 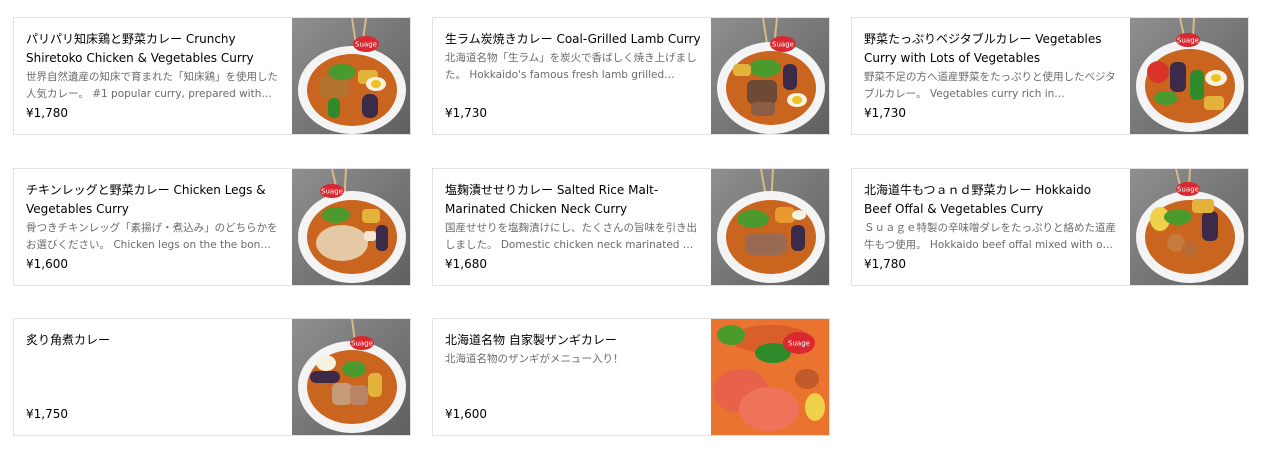 What do you see at coordinates (351, 377) in the screenshot?
I see `soup-curry-pork-belly-photo: Suage` at bounding box center [351, 377].